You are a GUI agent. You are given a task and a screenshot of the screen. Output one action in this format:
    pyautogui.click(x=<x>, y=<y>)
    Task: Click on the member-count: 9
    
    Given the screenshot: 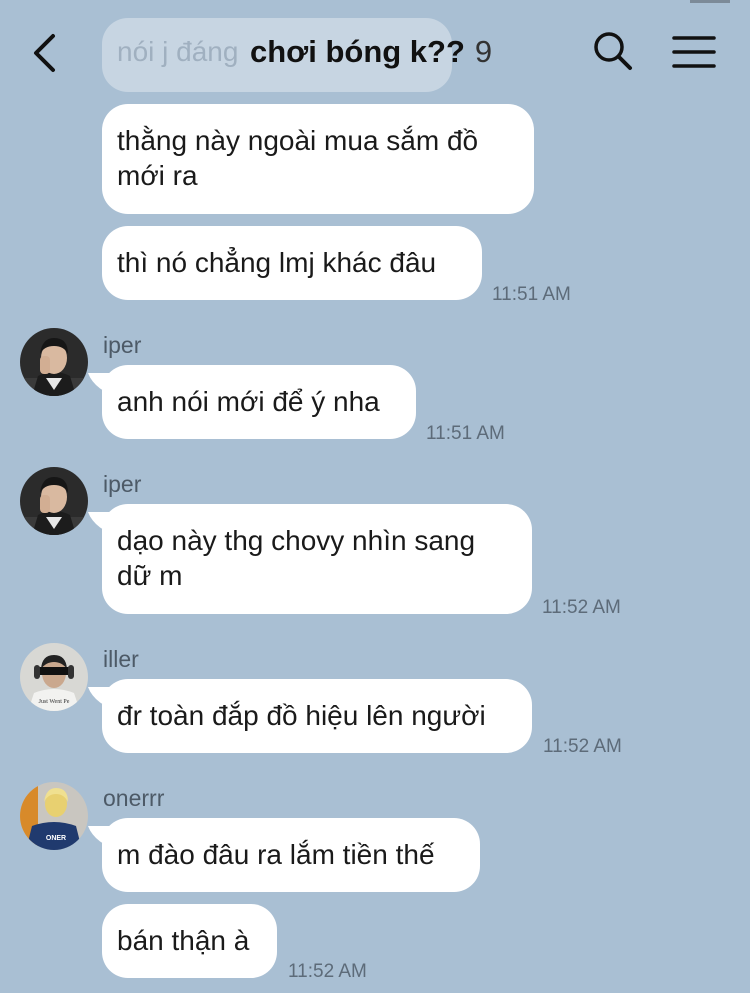 What is the action you would take?
    pyautogui.click(x=483, y=51)
    